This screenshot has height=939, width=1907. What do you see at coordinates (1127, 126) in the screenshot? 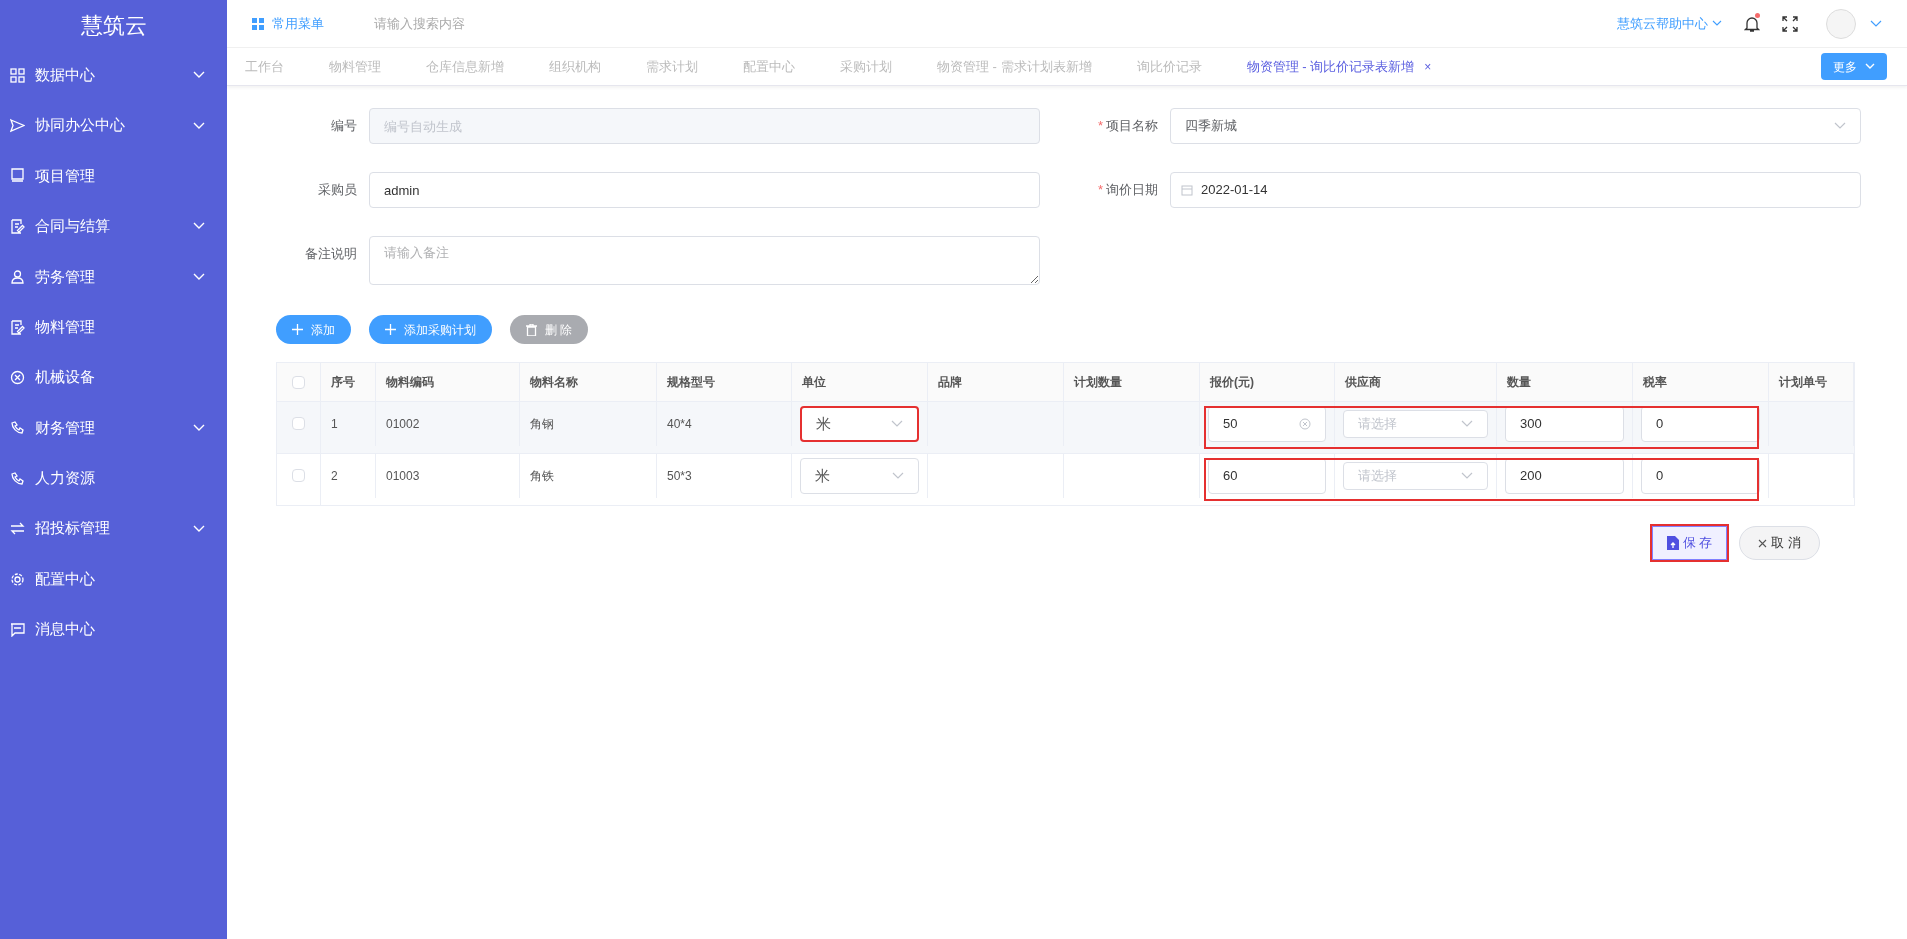
I see `field-label: * 项目名称` at bounding box center [1127, 126].